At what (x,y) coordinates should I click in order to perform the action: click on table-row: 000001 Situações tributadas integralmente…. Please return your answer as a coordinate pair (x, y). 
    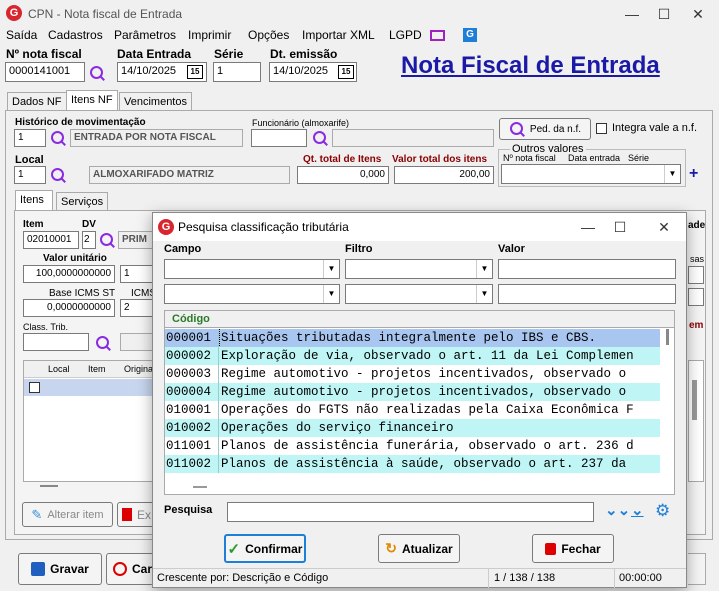
    Looking at the image, I should click on (412, 338).